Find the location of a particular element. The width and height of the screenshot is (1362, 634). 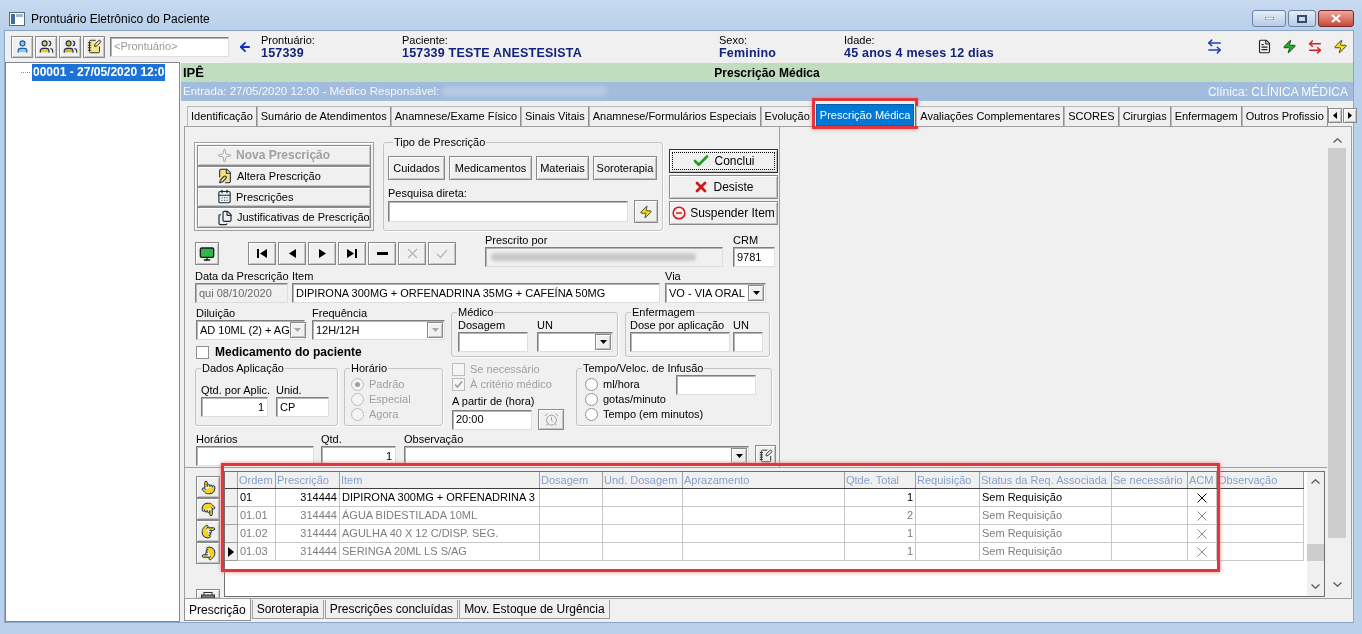

people-icon is located at coordinates (70, 46).